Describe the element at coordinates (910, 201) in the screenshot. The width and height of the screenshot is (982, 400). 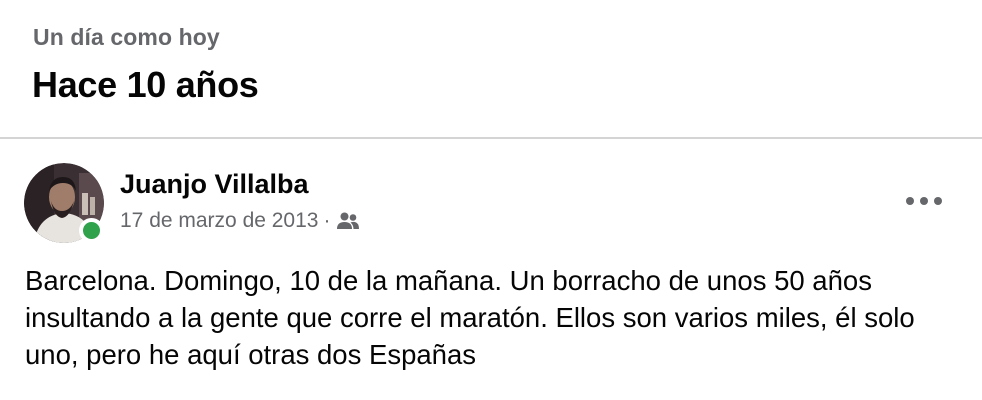
I see `more-horizontal-icon` at that location.